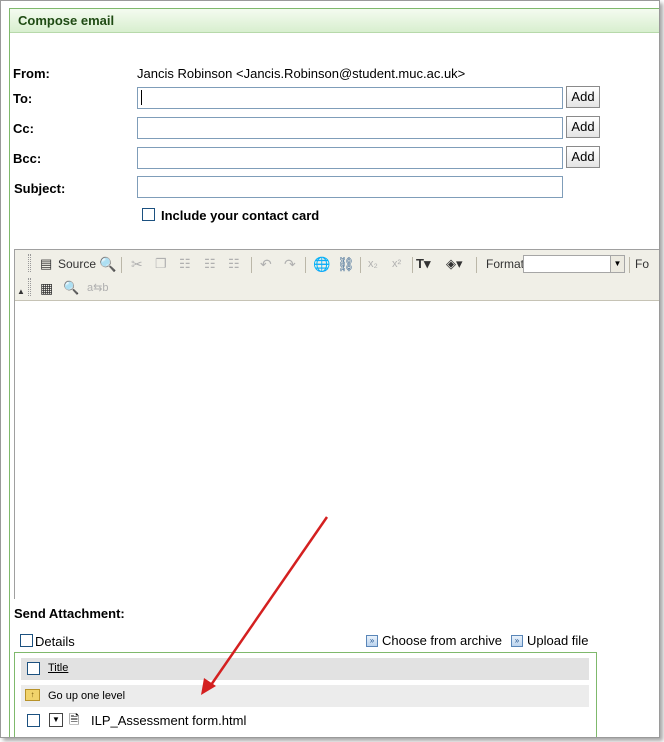 The width and height of the screenshot is (664, 742). I want to click on annotation-arrow, so click(265, 605).